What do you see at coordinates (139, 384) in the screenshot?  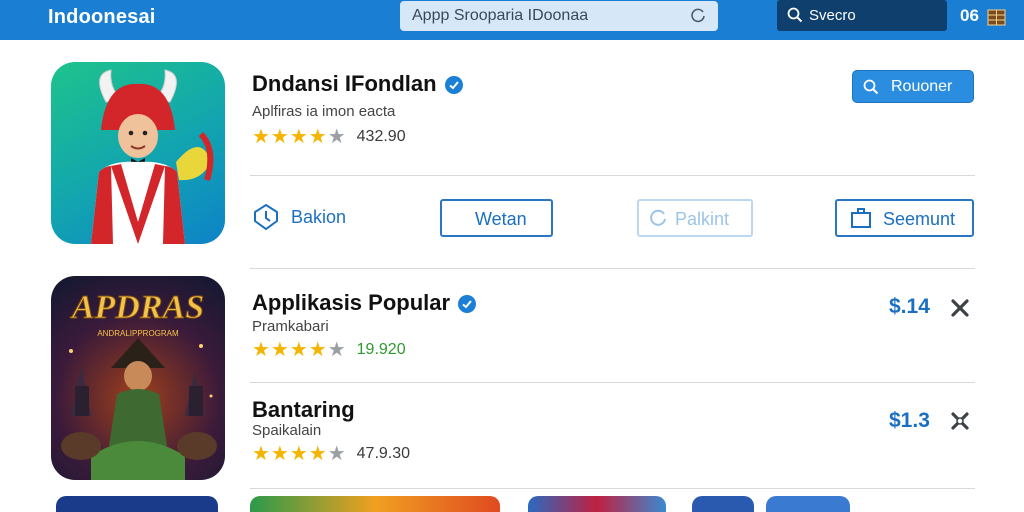 I see `game-artwork: APDRAS ANDRALIPPROGRAM` at bounding box center [139, 384].